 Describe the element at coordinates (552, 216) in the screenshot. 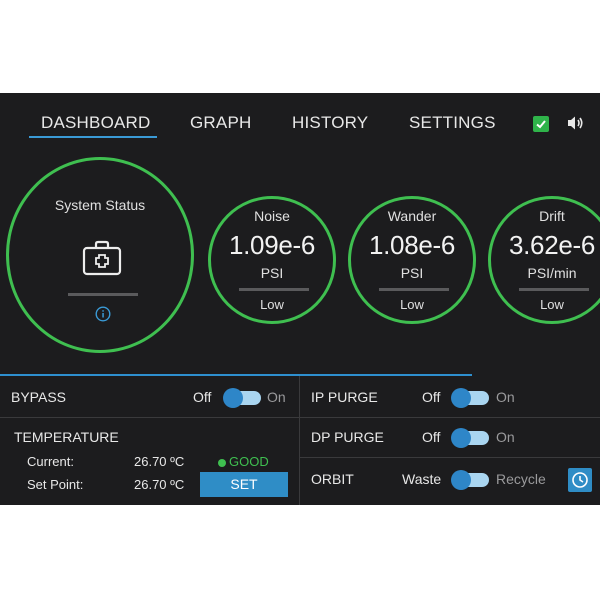

I see `gauge-title: Drift` at that location.